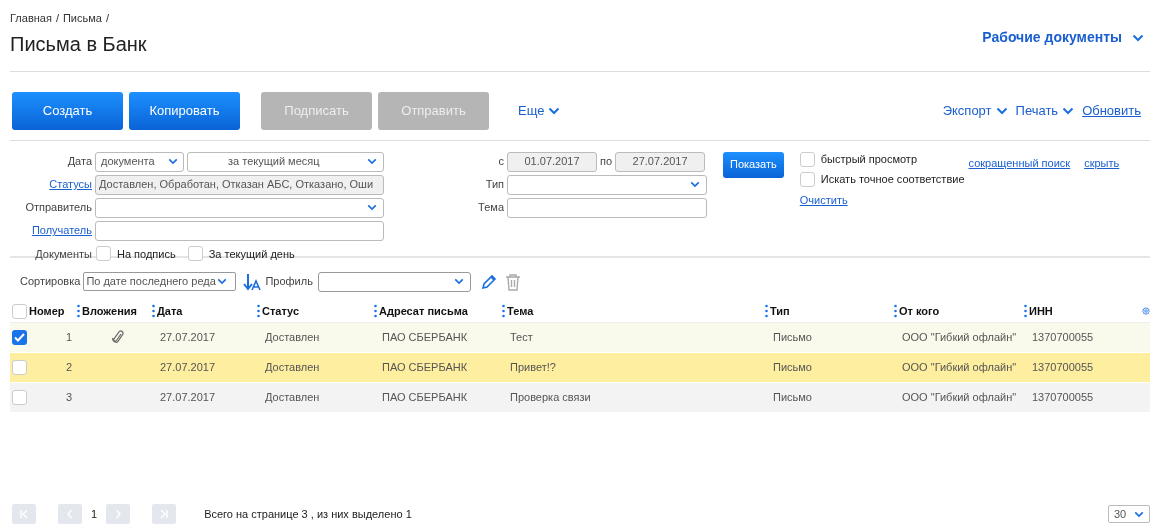 Image resolution: width=1160 pixels, height=525 pixels. I want to click on sort-order-icon, so click(252, 281).